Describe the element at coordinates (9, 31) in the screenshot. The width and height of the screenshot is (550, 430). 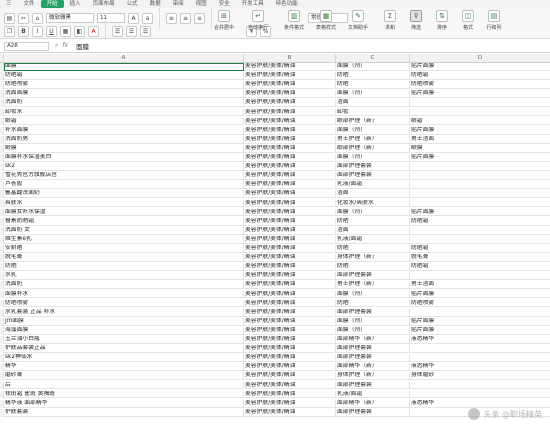
I see `copy-icon: ❐` at that location.